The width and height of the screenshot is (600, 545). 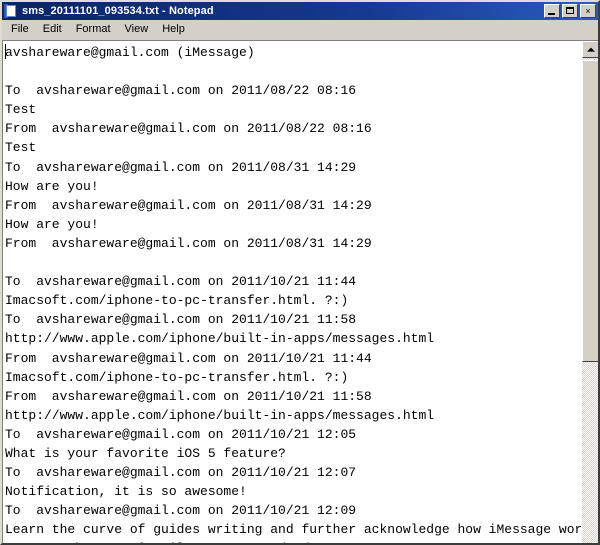 What do you see at coordinates (126, 492) in the screenshot?
I see `document-line: Notification, it is so awesome!` at bounding box center [126, 492].